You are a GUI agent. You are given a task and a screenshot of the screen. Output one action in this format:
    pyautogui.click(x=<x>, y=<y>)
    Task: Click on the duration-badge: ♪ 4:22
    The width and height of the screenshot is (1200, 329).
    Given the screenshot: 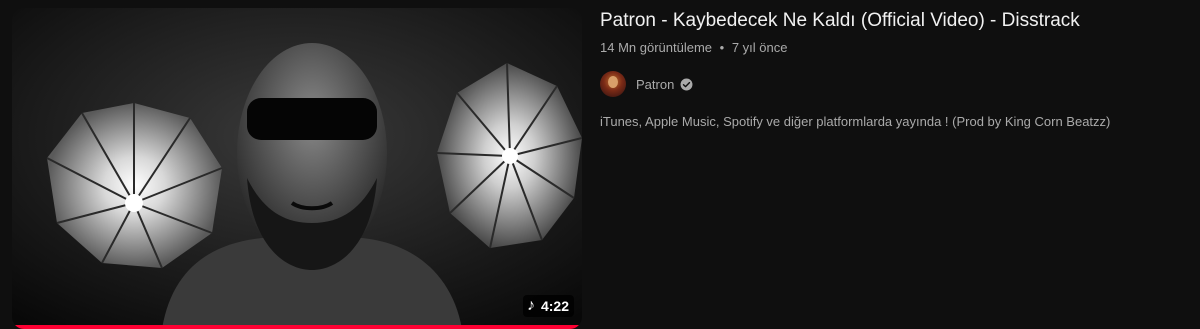 What is the action you would take?
    pyautogui.click(x=548, y=306)
    